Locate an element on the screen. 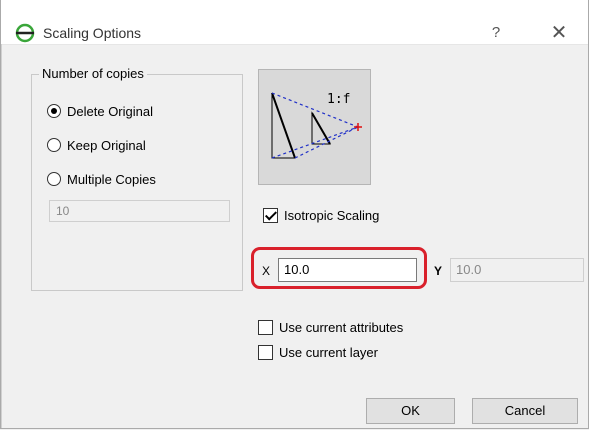  radio-delete-original-label: Delete Original is located at coordinates (110, 111).